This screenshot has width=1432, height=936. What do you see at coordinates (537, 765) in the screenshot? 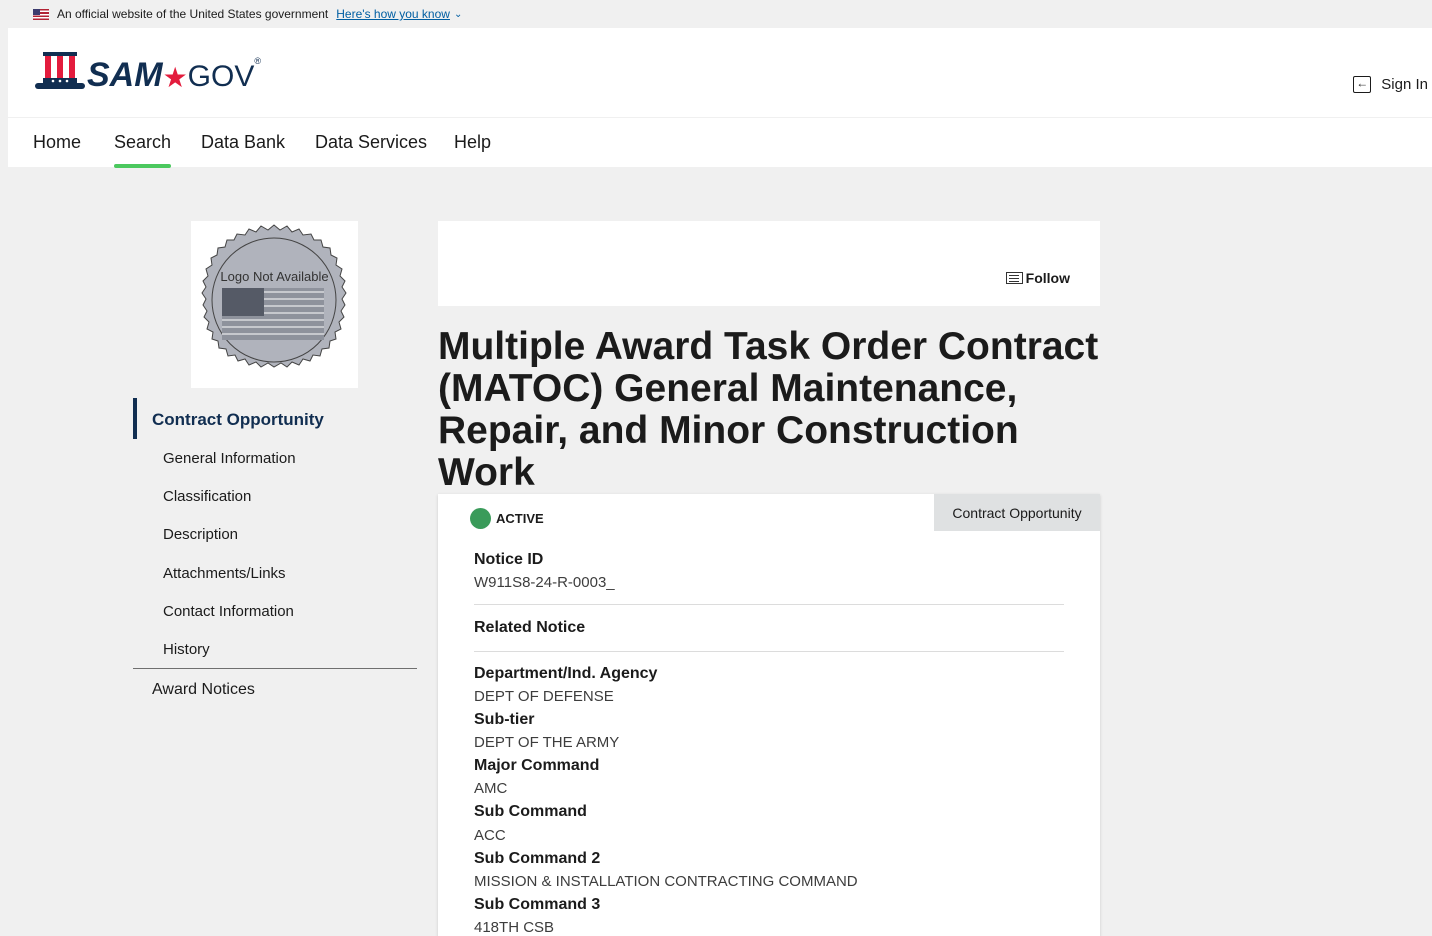
I see `major-command-label: Major Command` at bounding box center [537, 765].